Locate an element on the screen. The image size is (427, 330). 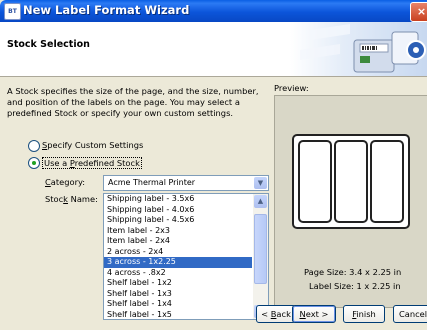
stock-preview-sheet is located at coordinates (351, 181).